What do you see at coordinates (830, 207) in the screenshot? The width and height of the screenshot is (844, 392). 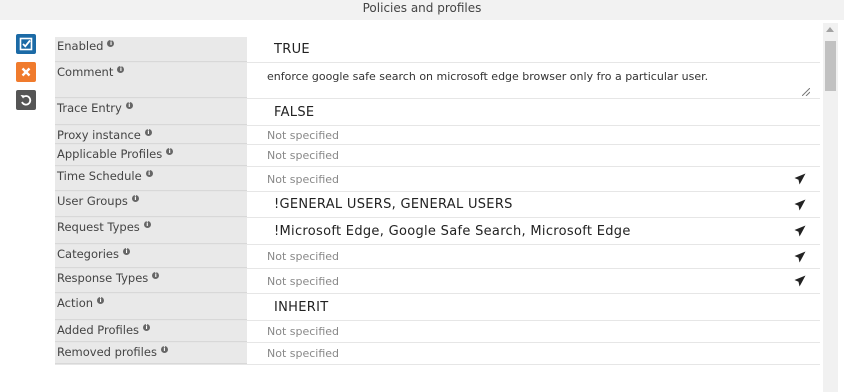 I see `vertical-scrollbar` at bounding box center [830, 207].